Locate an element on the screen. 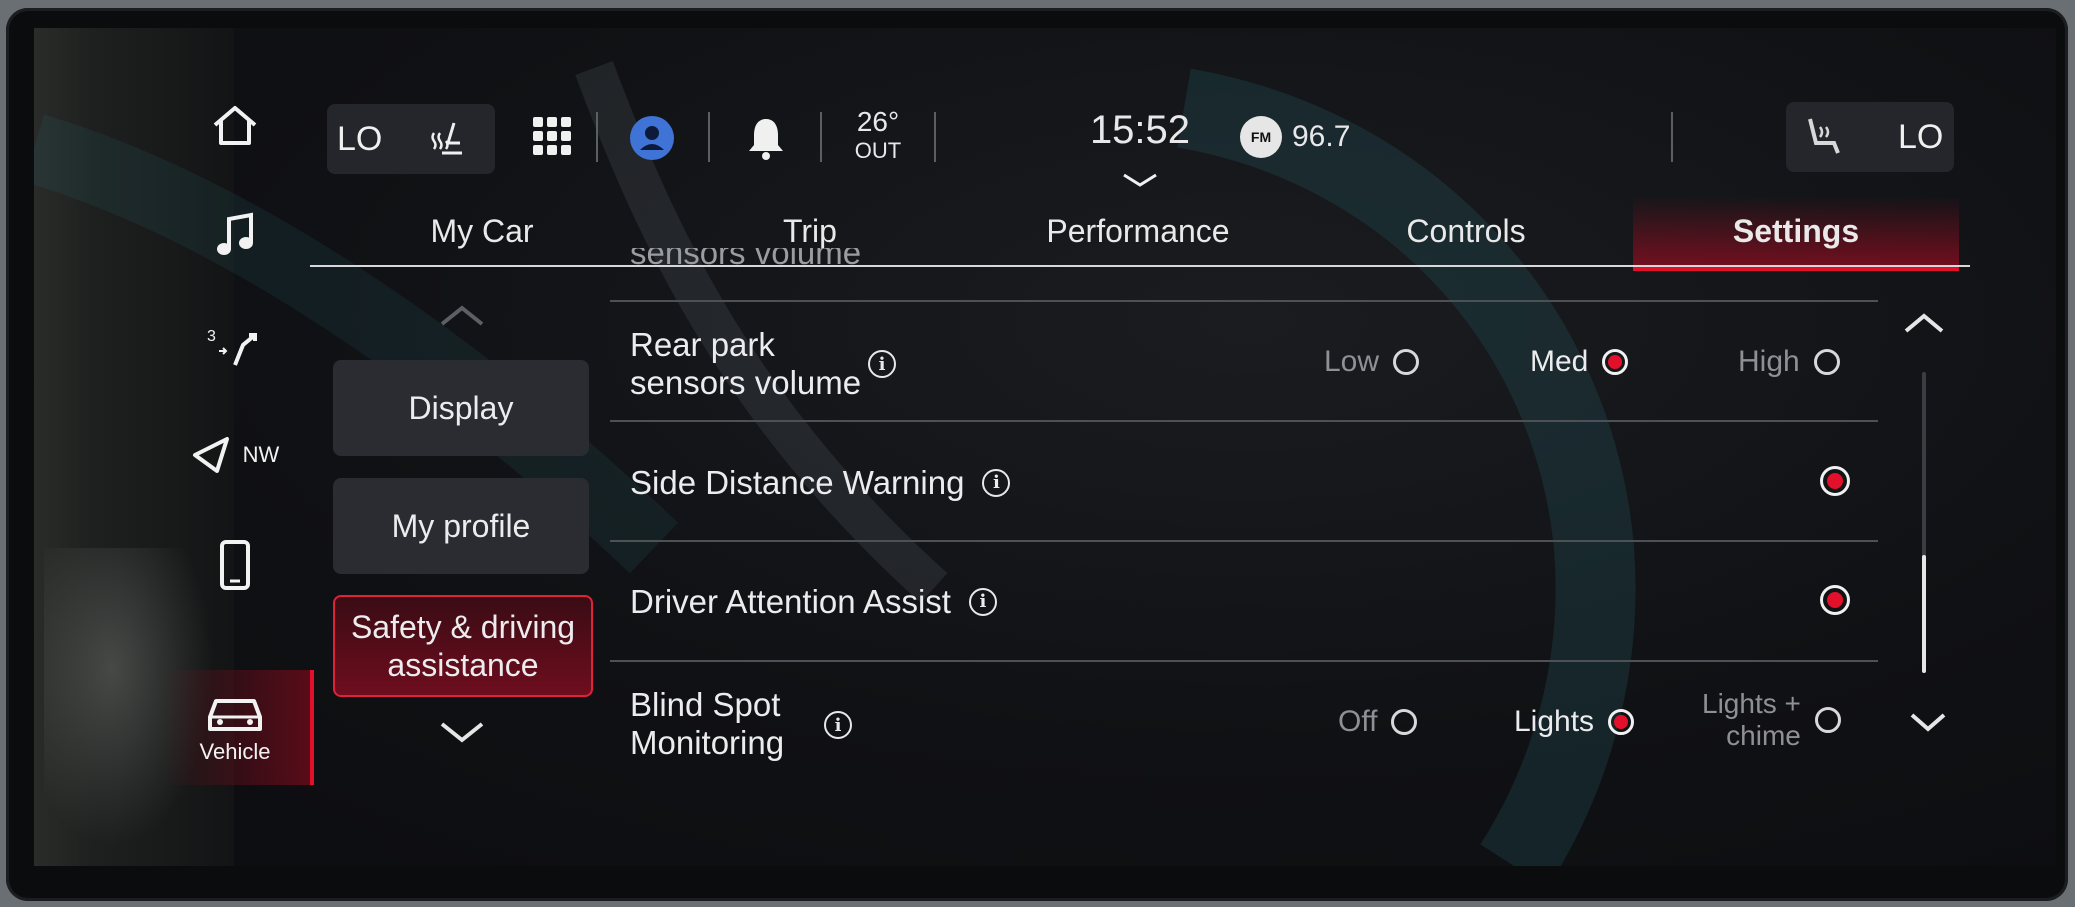 This screenshot has height=907, width=2075. turn-indicator: 3 is located at coordinates (235, 345).